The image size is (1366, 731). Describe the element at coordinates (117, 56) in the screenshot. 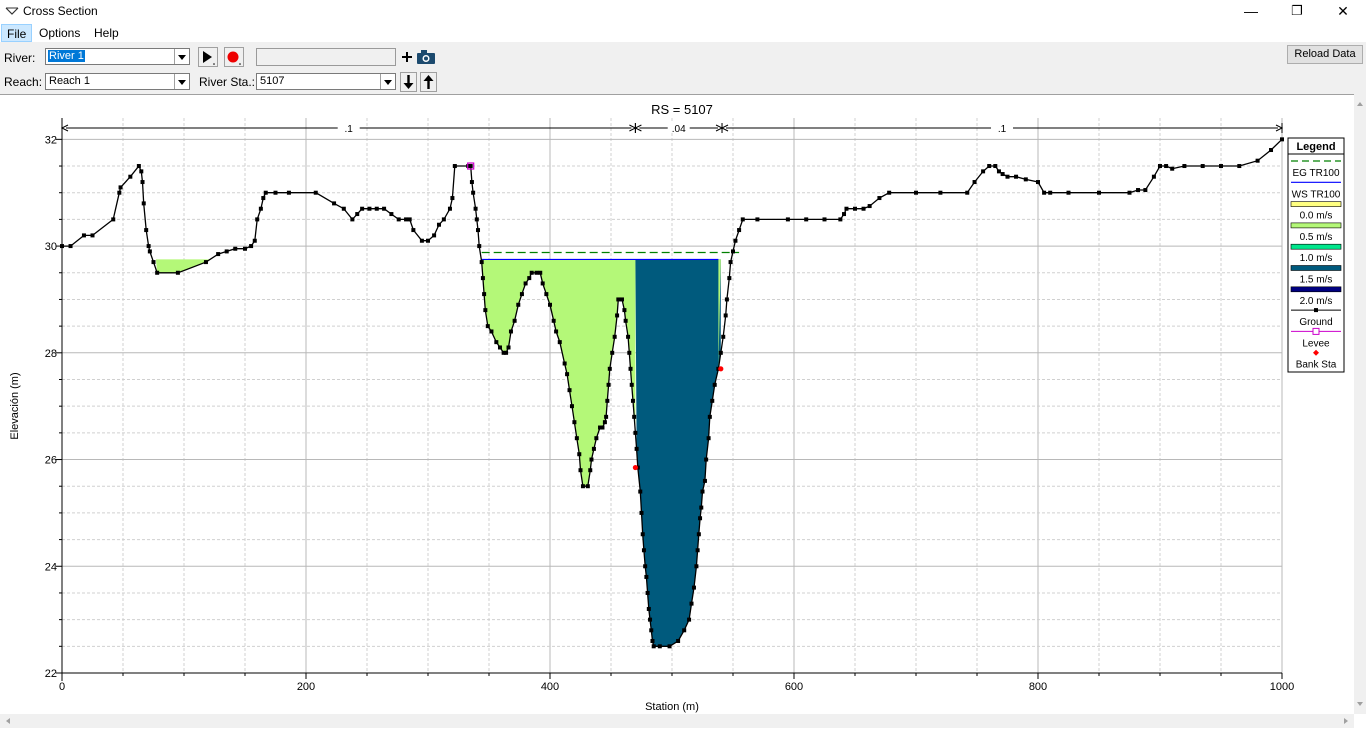

I see `river-select: River 1` at that location.